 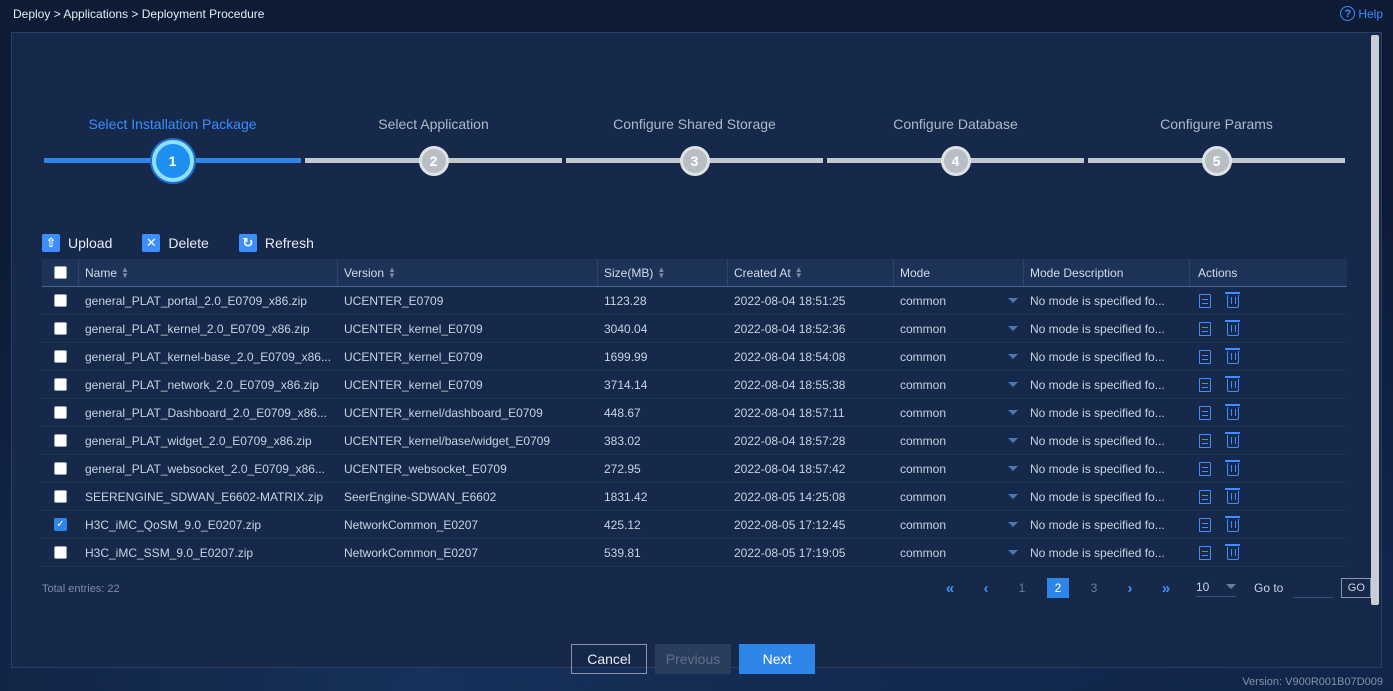 I want to click on sort-icon: ▲ ▼, so click(x=798, y=272).